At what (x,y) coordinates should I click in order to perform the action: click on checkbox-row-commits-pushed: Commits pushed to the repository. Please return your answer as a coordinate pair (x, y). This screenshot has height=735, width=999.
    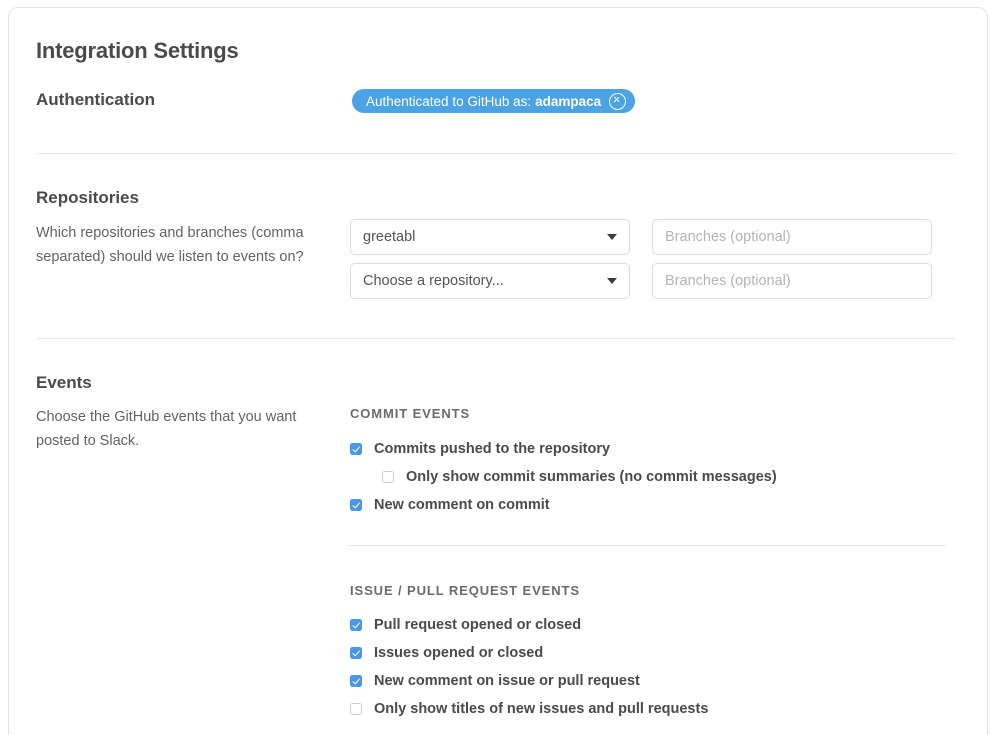
    Looking at the image, I should click on (480, 449).